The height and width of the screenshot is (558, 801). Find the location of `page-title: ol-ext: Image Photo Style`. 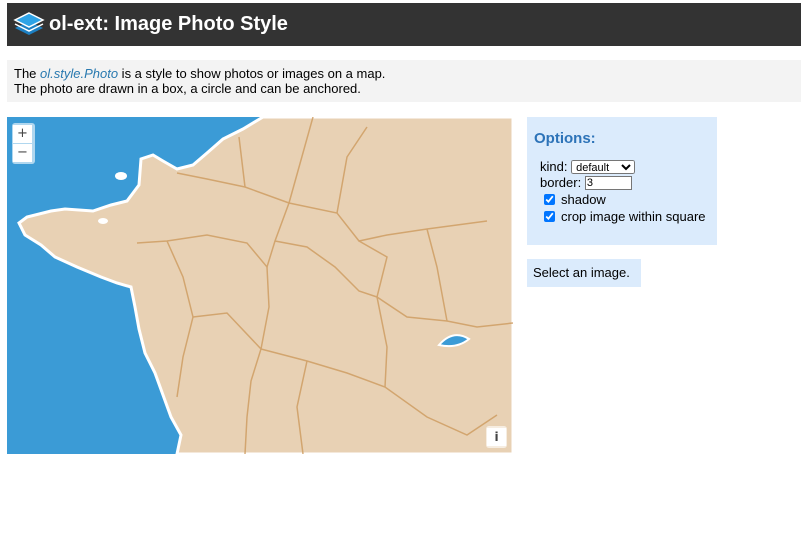

page-title: ol-ext: Image Photo Style is located at coordinates (168, 24).